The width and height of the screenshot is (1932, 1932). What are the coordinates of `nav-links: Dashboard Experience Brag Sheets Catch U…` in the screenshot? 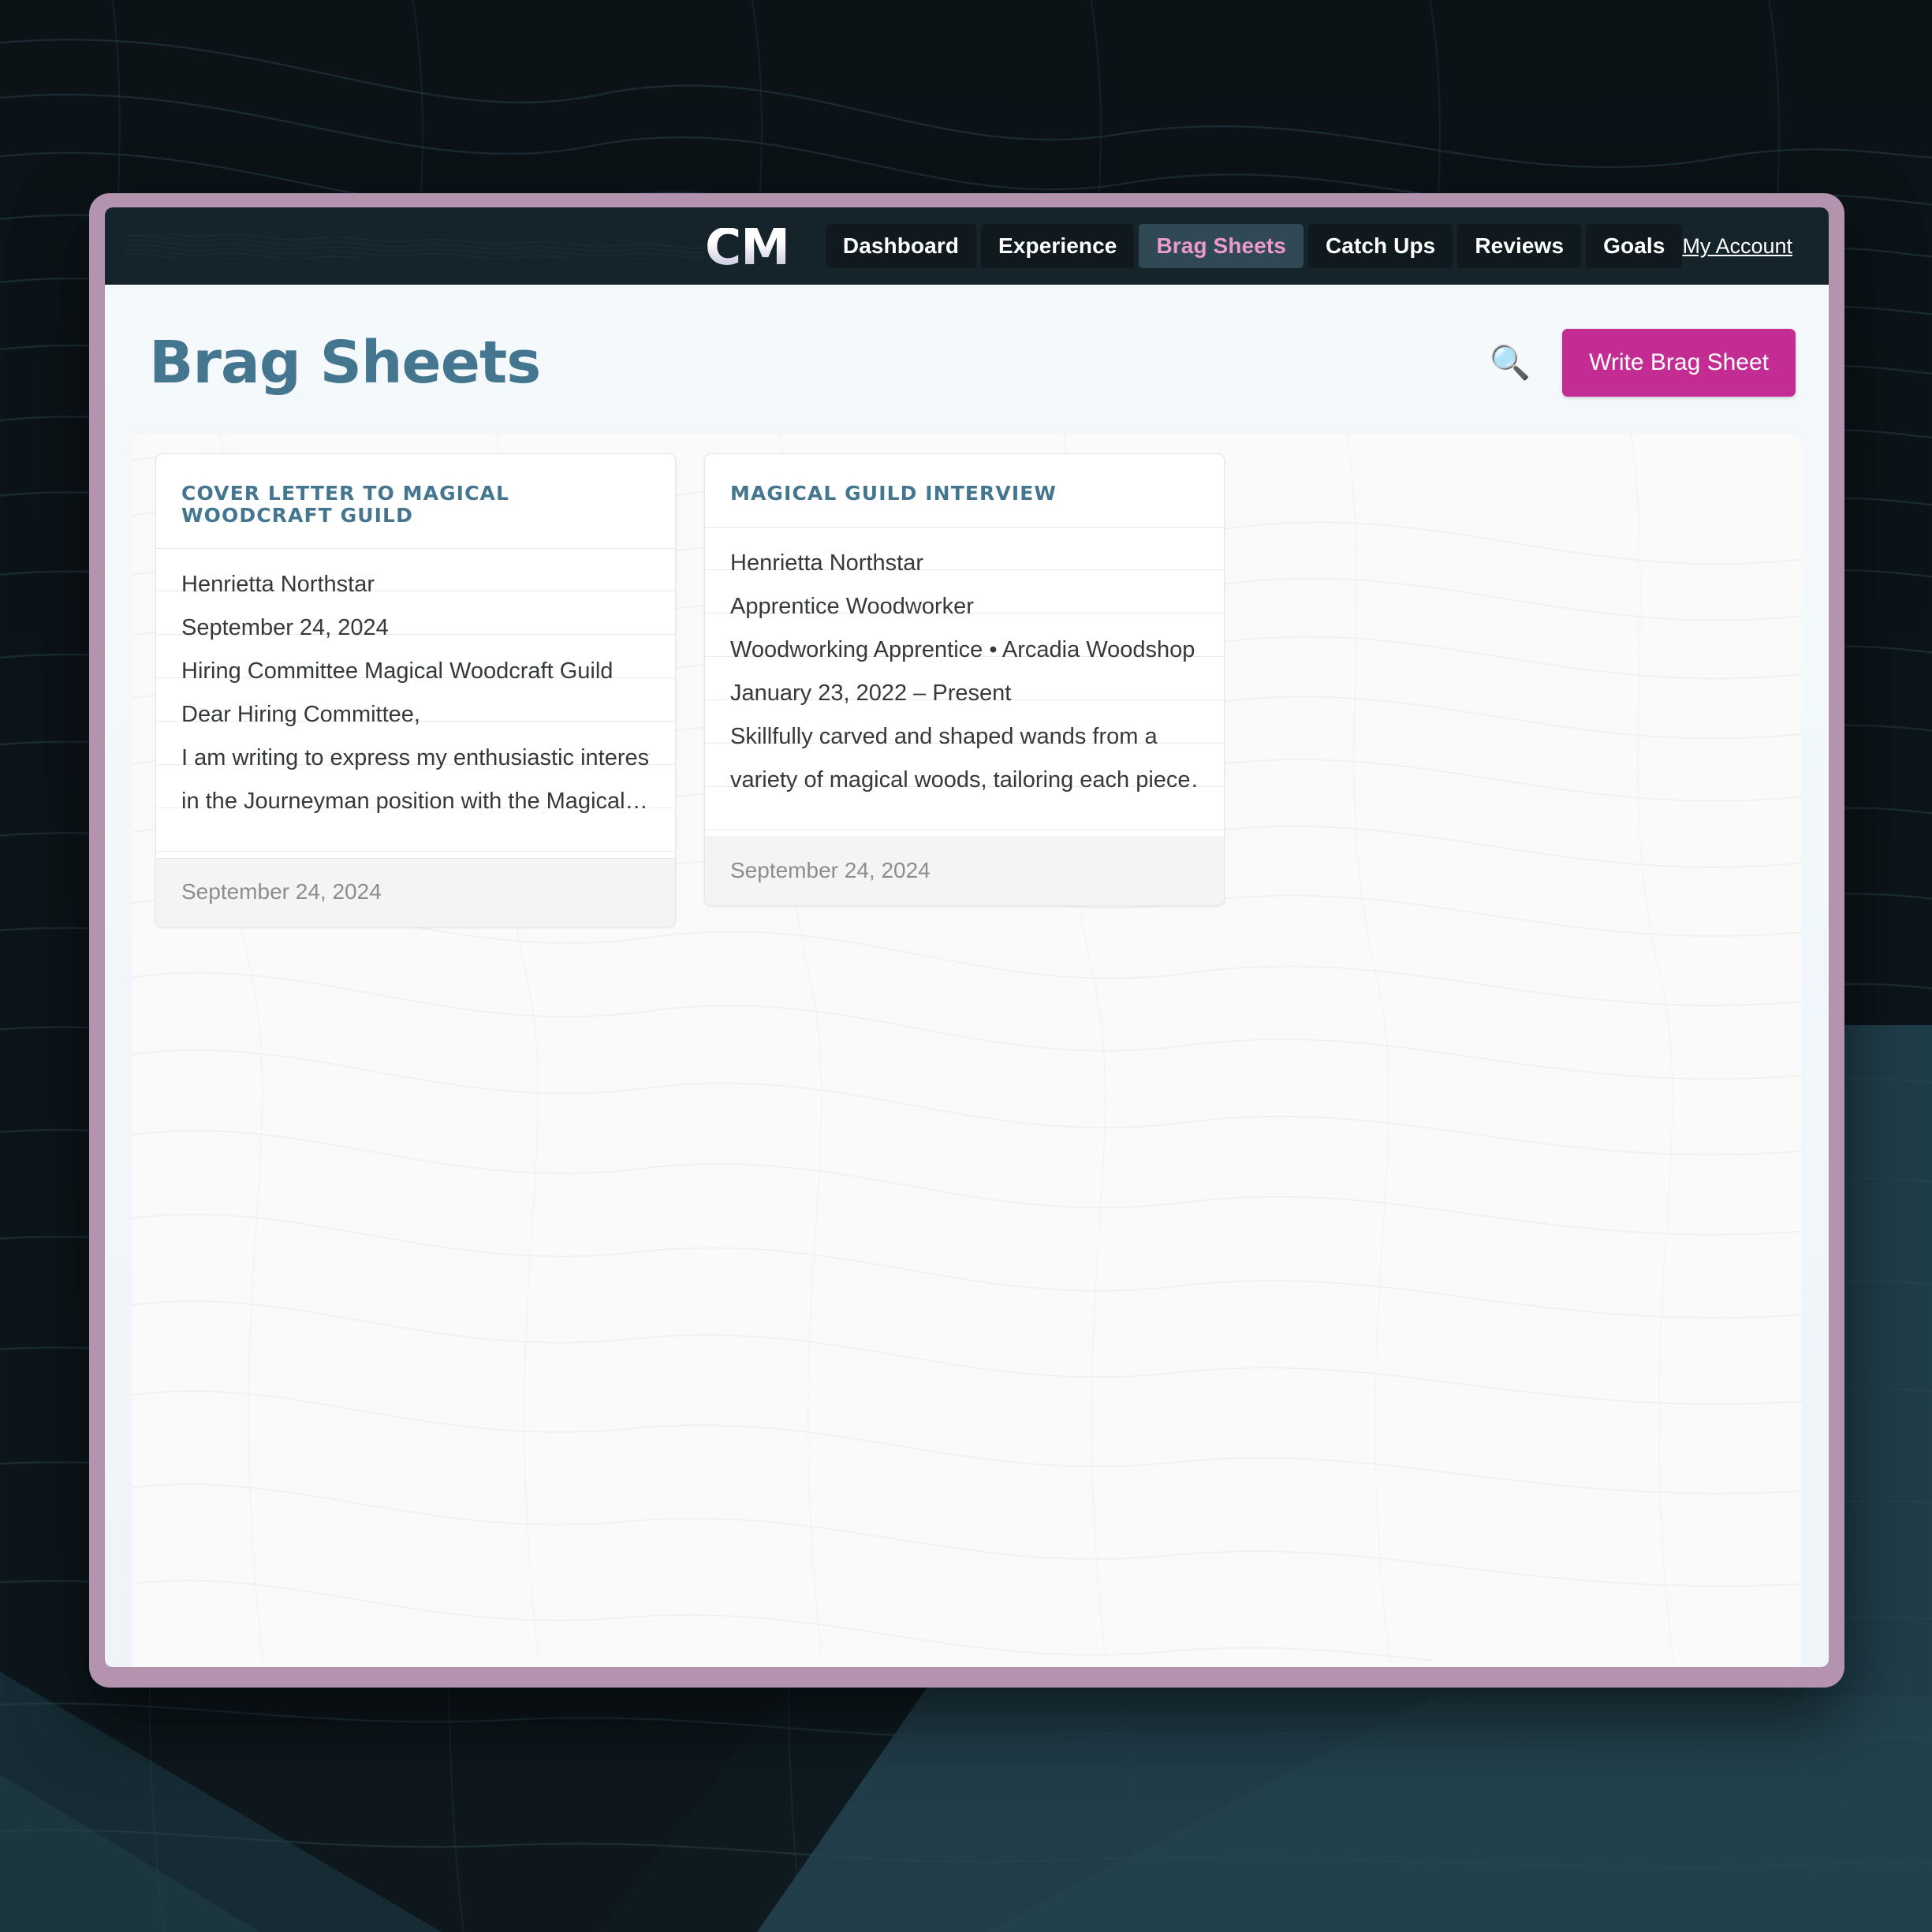 It's located at (1254, 246).